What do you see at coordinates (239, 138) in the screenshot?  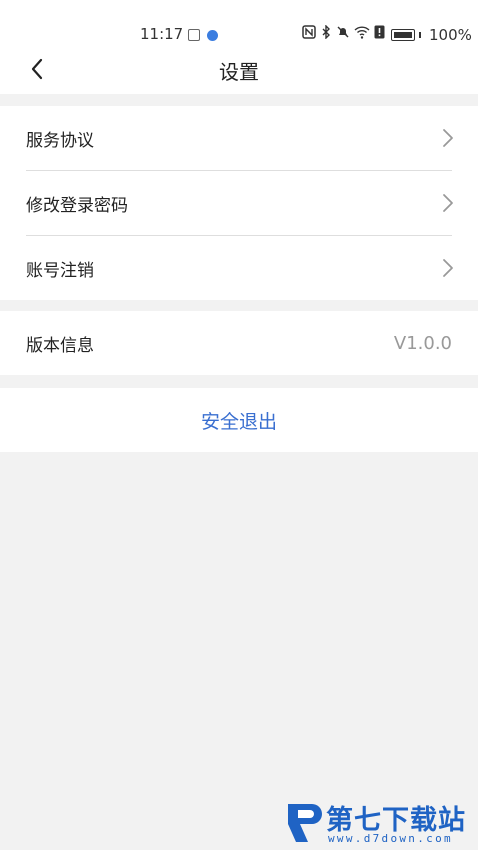 I see `service-agreement-row: 服务协议` at bounding box center [239, 138].